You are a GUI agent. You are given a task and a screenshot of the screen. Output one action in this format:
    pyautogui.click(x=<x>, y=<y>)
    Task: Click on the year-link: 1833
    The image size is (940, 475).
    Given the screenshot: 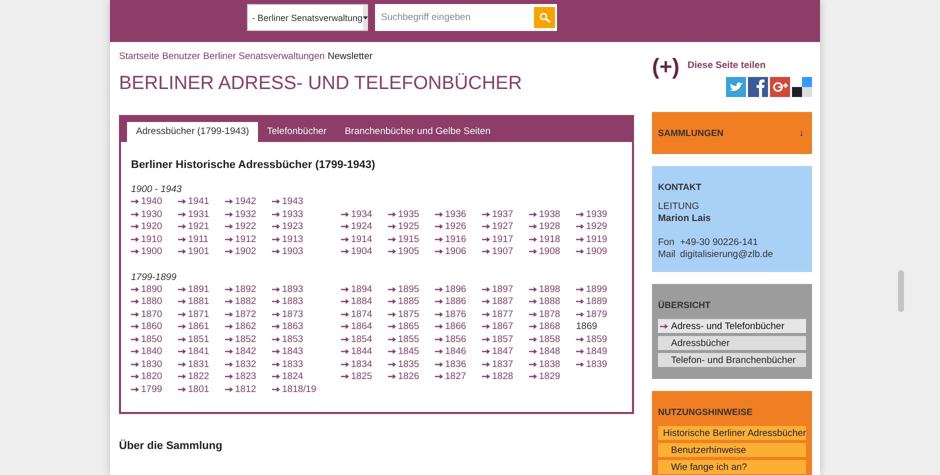 What is the action you would take?
    pyautogui.click(x=288, y=364)
    